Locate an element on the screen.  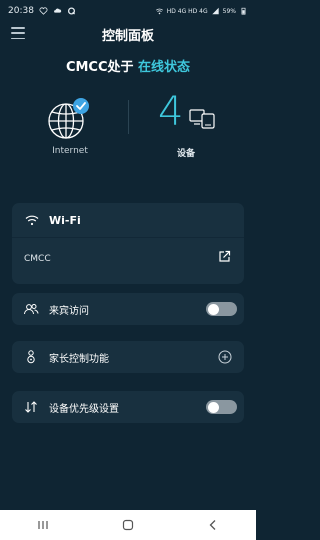
guest-access-toggle is located at coordinates (221, 309).